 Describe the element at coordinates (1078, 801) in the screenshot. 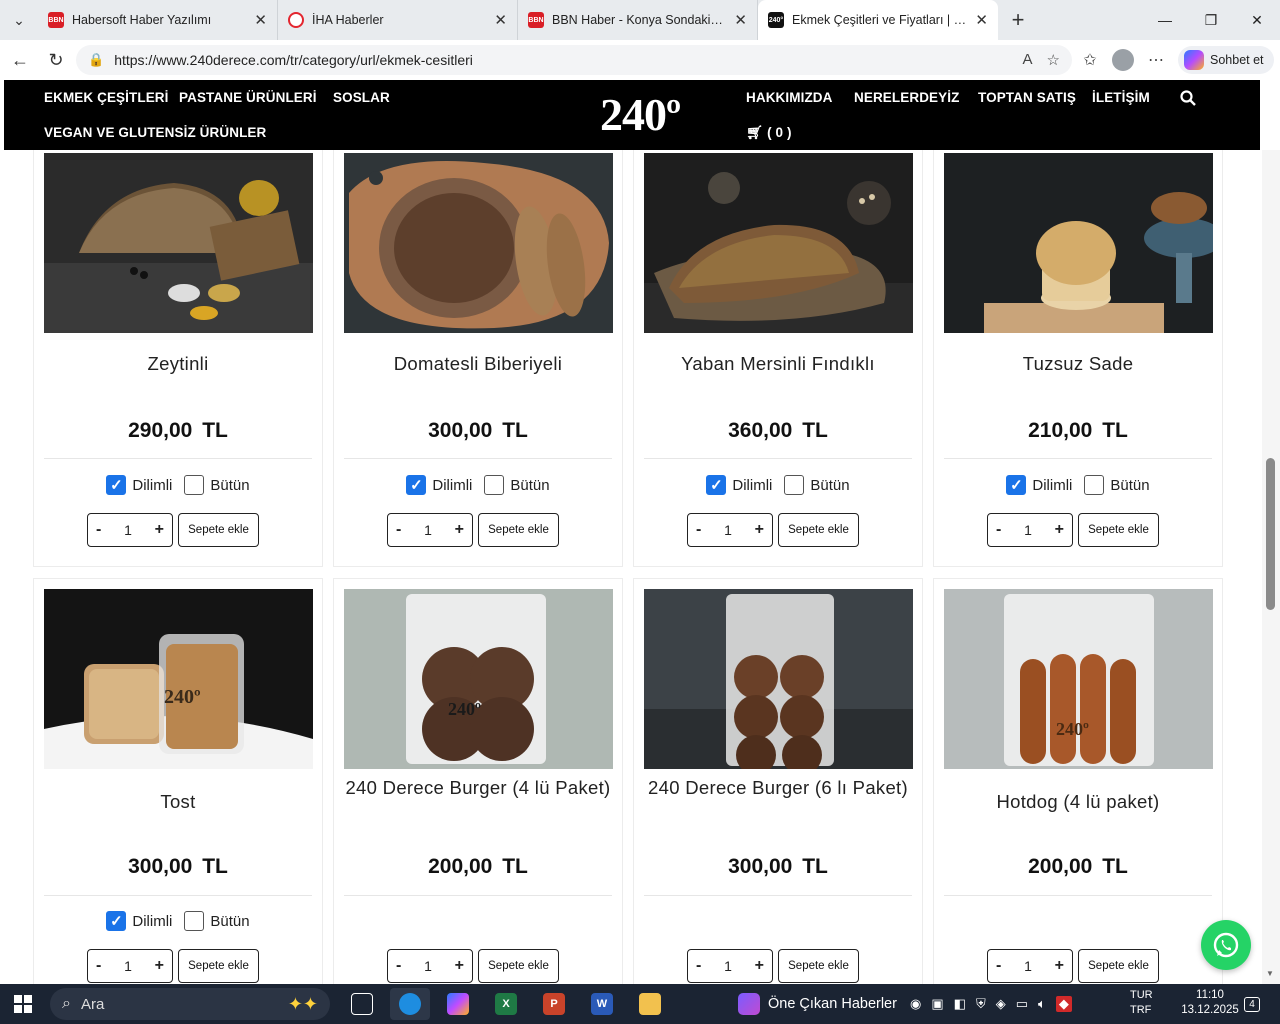

I see `product-name: Hotdog (4 lü paket)` at that location.